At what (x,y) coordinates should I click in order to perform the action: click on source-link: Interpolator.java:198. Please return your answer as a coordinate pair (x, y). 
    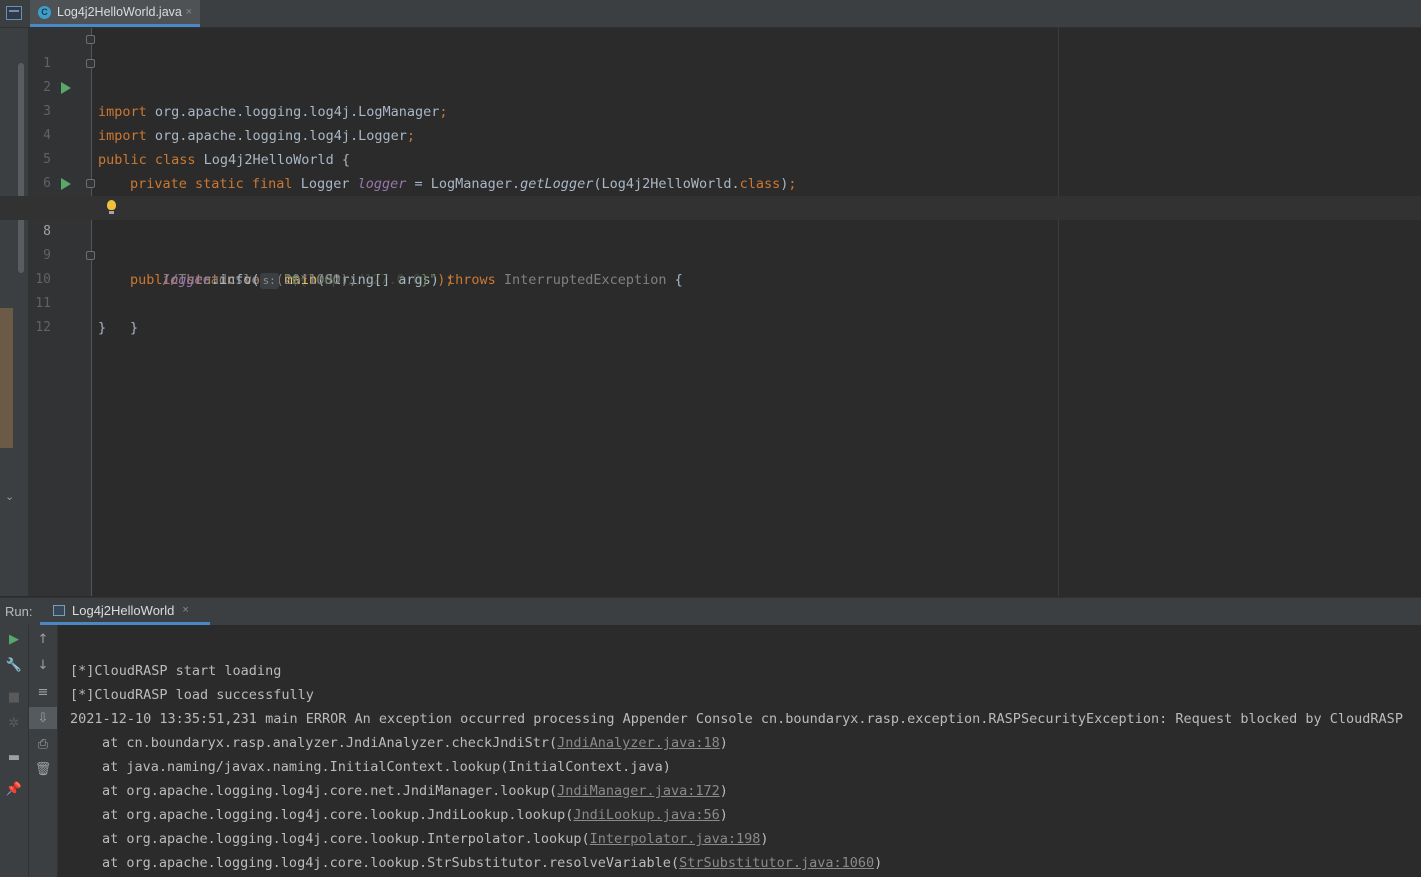
    Looking at the image, I should click on (675, 839).